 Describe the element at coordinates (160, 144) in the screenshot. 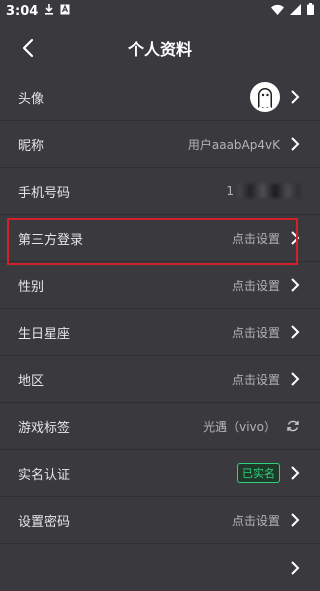

I see `row-nickname: 昵称 用户aaabAp4vK` at that location.